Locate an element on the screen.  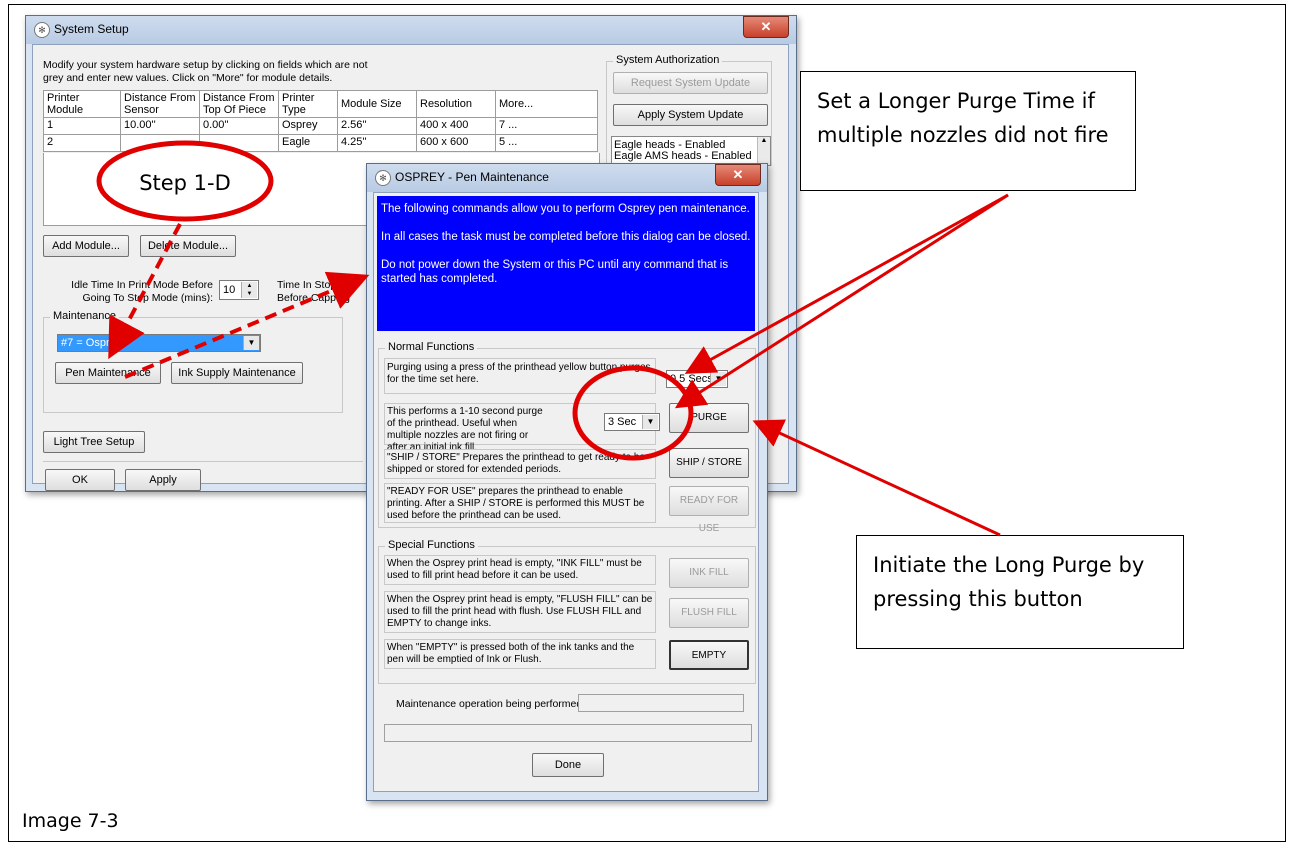
authorization-label: System Authorization is located at coordinates (668, 60).